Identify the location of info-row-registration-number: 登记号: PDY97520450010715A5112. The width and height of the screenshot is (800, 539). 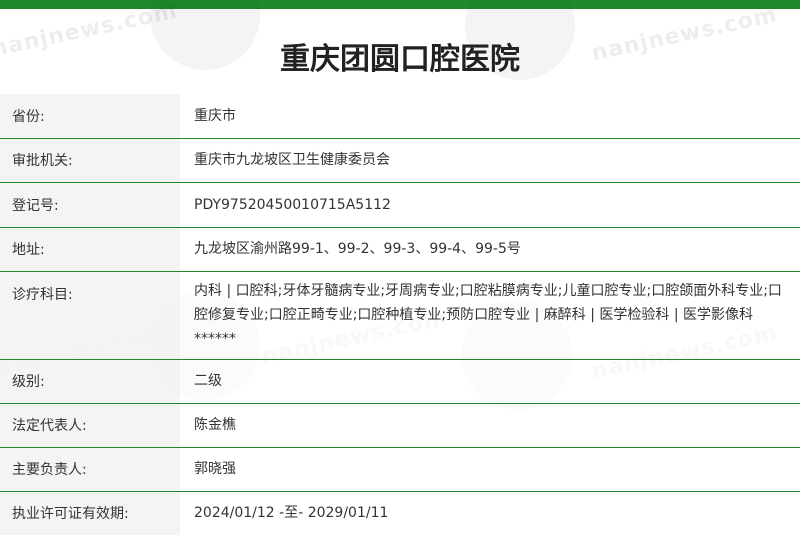
(400, 204).